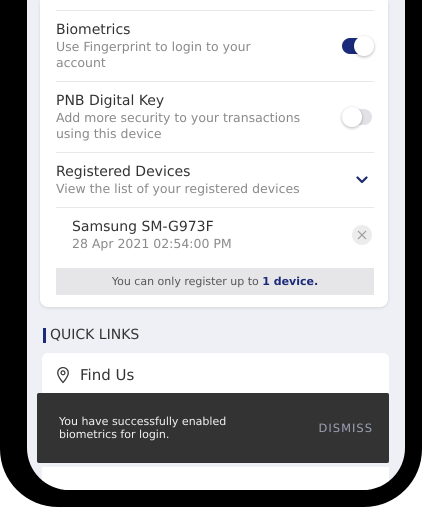  Describe the element at coordinates (44, 335) in the screenshot. I see `heading-accent` at that location.